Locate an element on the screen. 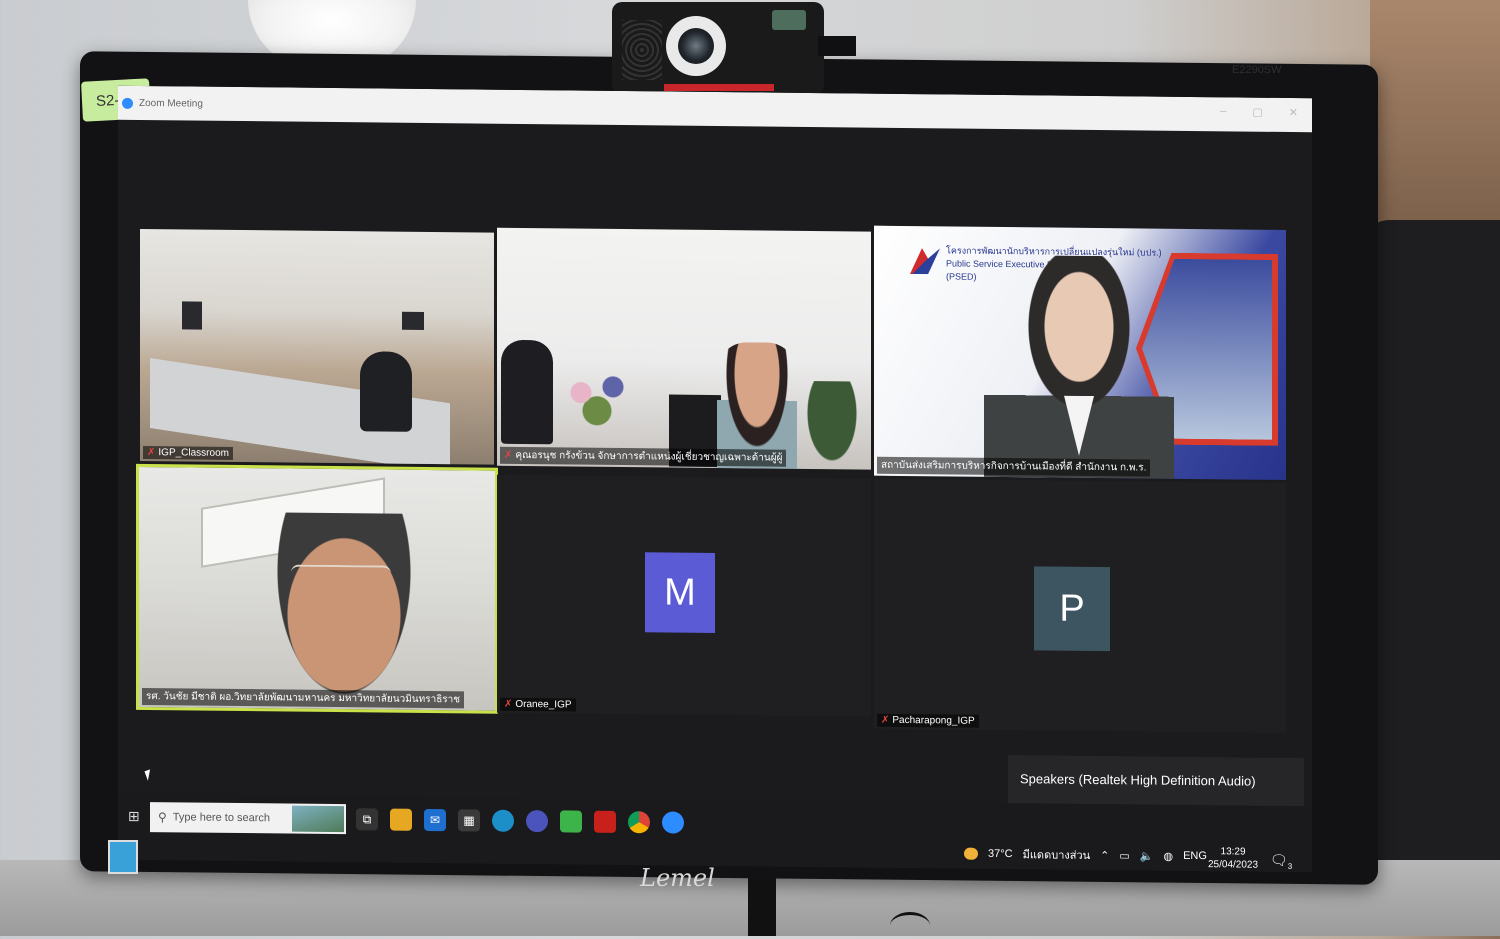 Image resolution: width=1500 pixels, height=939 pixels. participant-name: Oranee_IGP is located at coordinates (543, 704).